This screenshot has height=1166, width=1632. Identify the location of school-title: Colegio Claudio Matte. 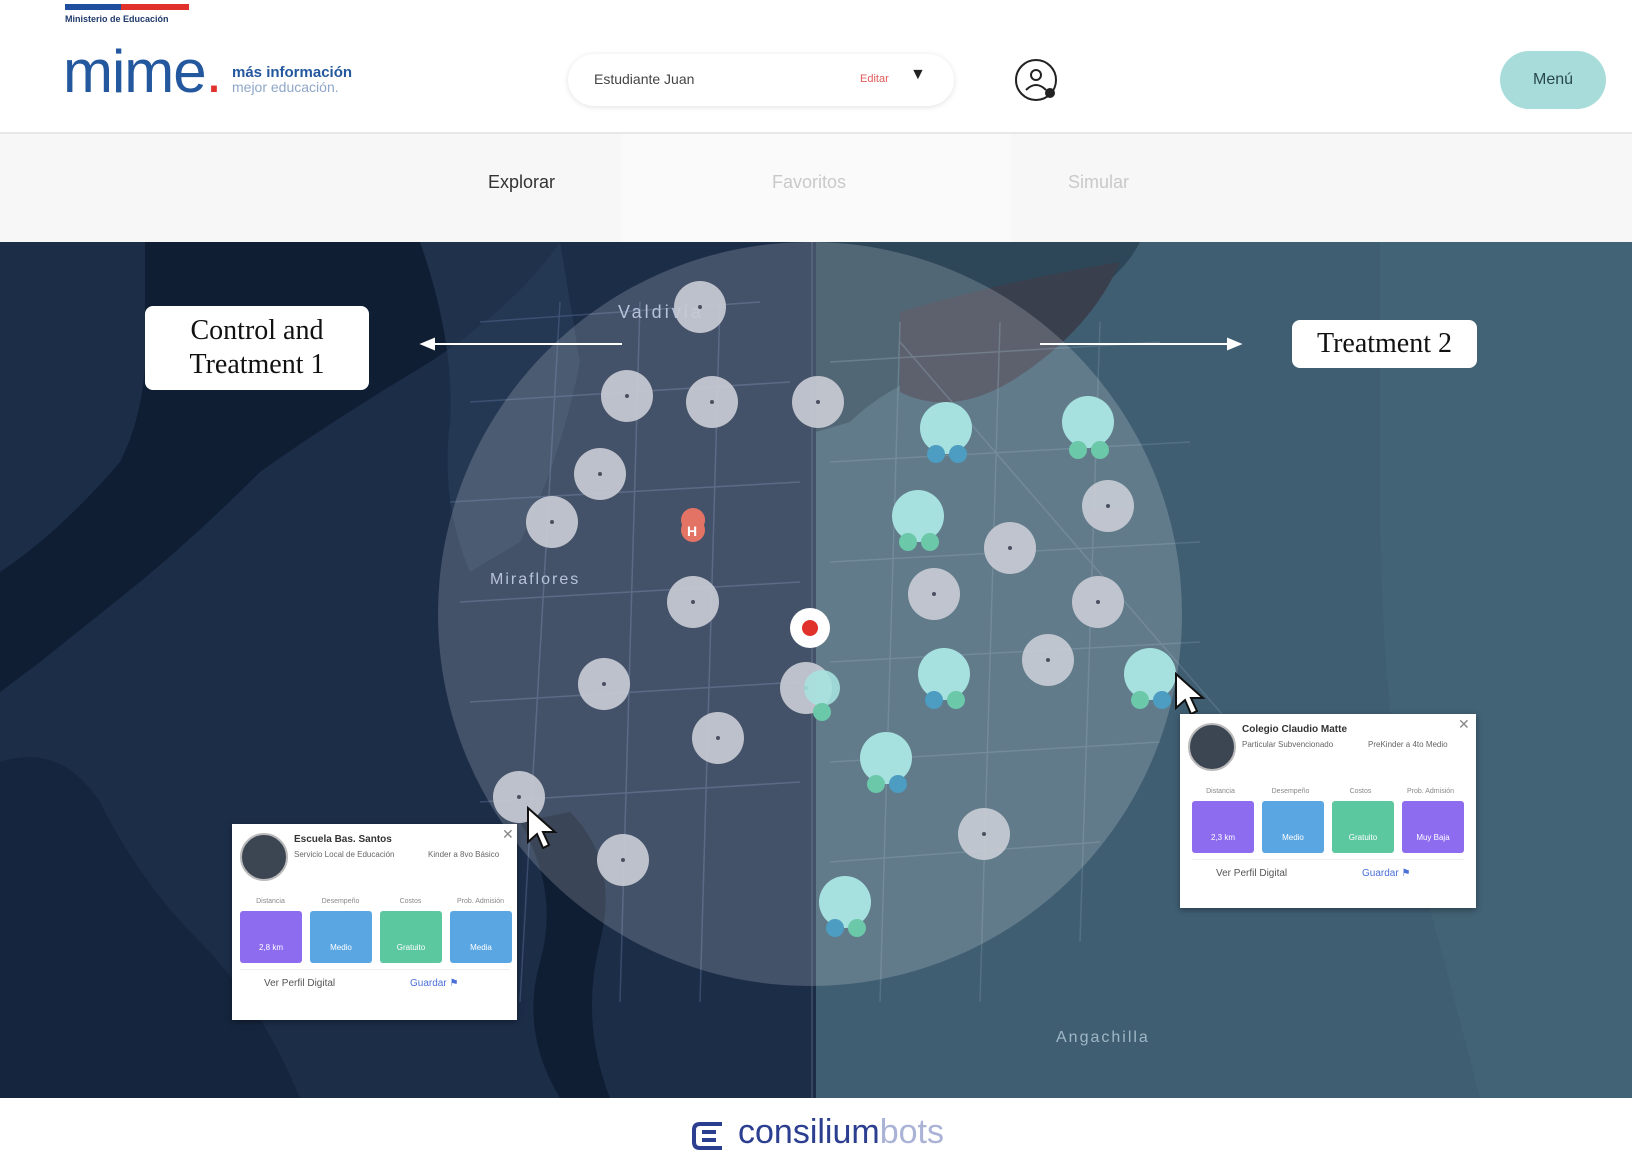
(1294, 729).